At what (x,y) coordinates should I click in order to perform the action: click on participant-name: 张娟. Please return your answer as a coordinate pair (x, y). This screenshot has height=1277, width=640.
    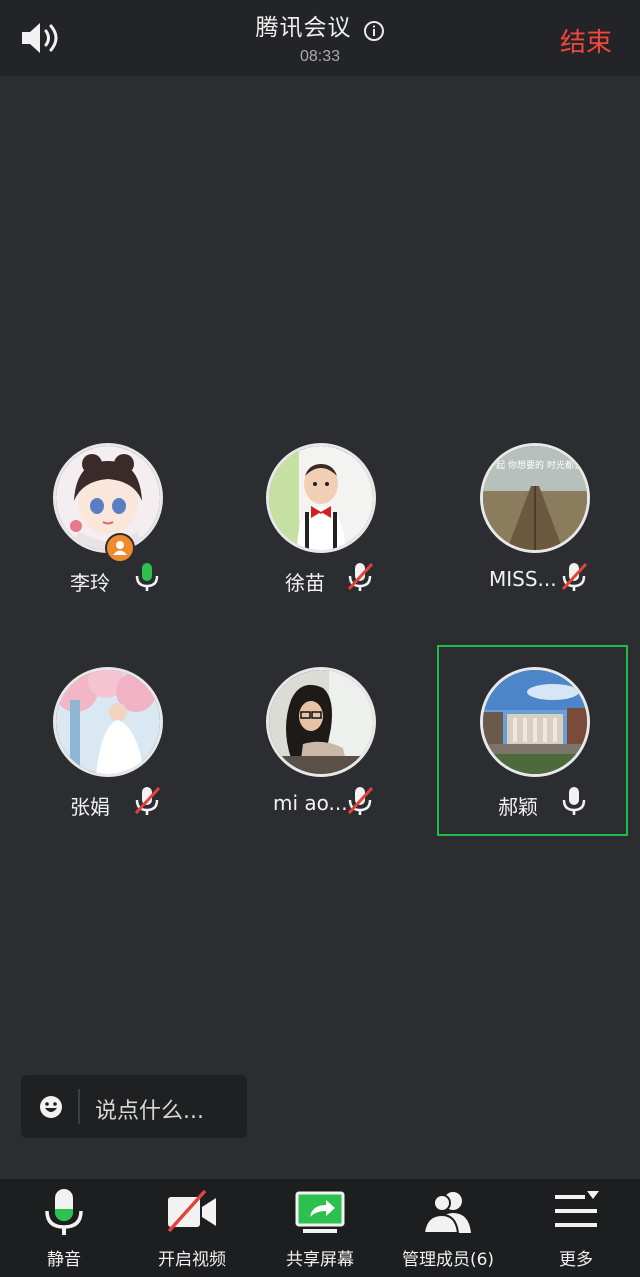
    Looking at the image, I should click on (90, 807).